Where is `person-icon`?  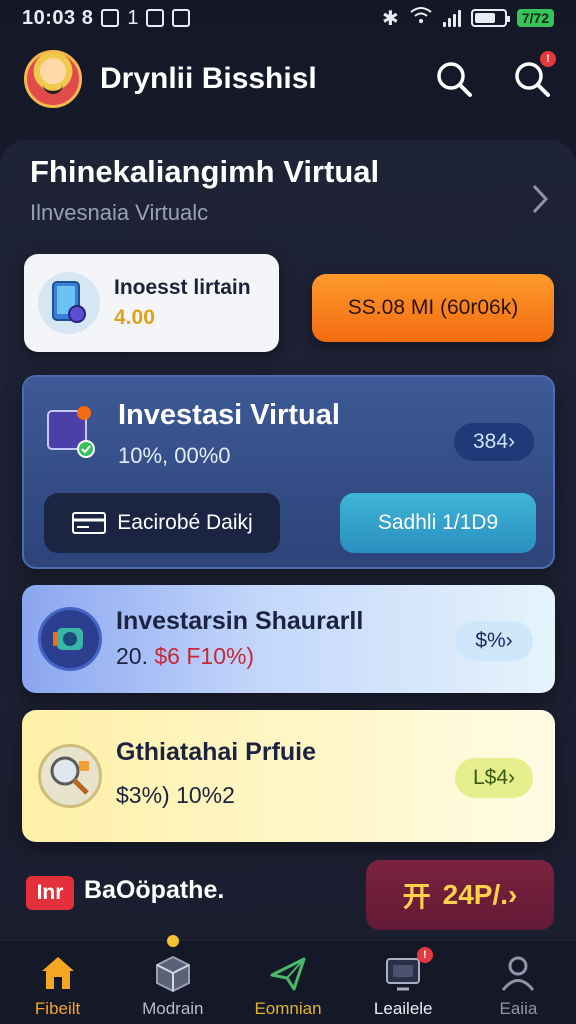 person-icon is located at coordinates (518, 973).